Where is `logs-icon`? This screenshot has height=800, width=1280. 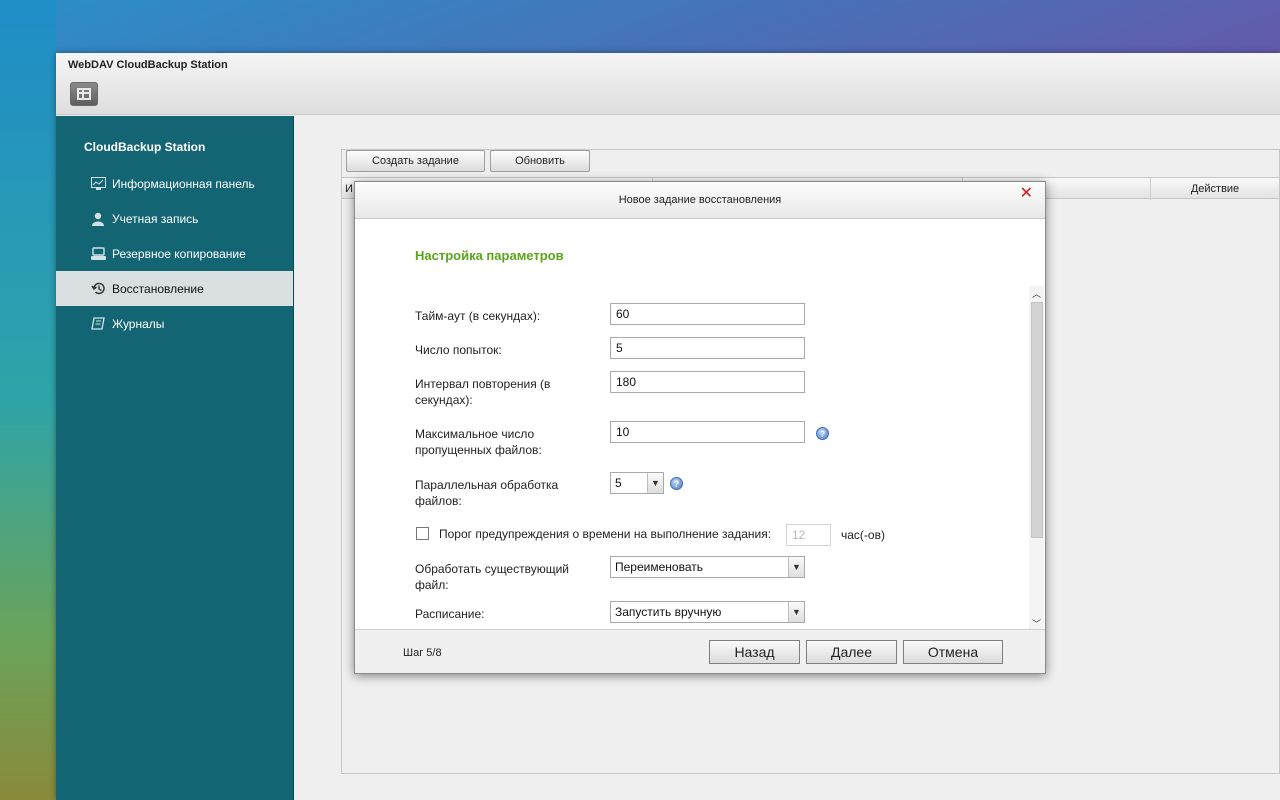
logs-icon is located at coordinates (98, 324).